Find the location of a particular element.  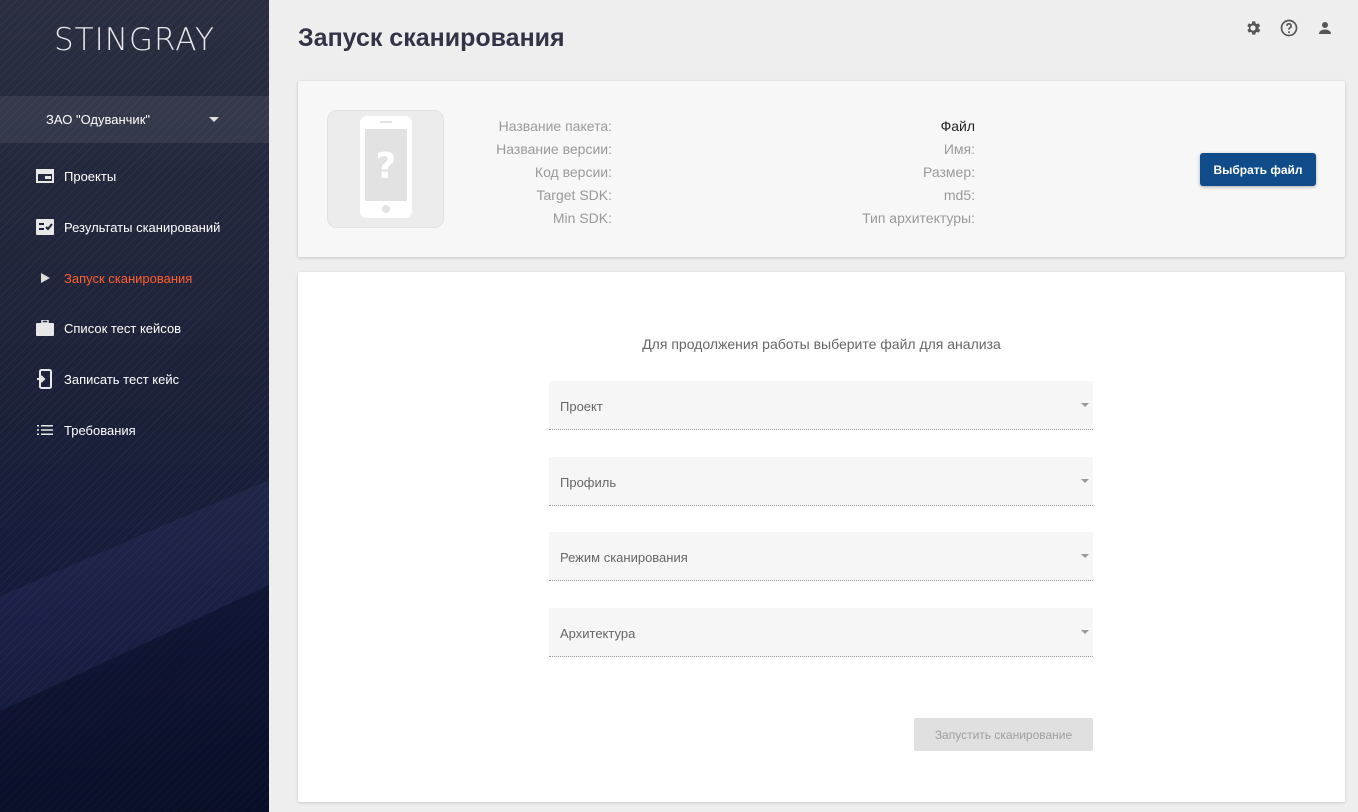

sidebar-item-projects: Проекты is located at coordinates (134, 176).